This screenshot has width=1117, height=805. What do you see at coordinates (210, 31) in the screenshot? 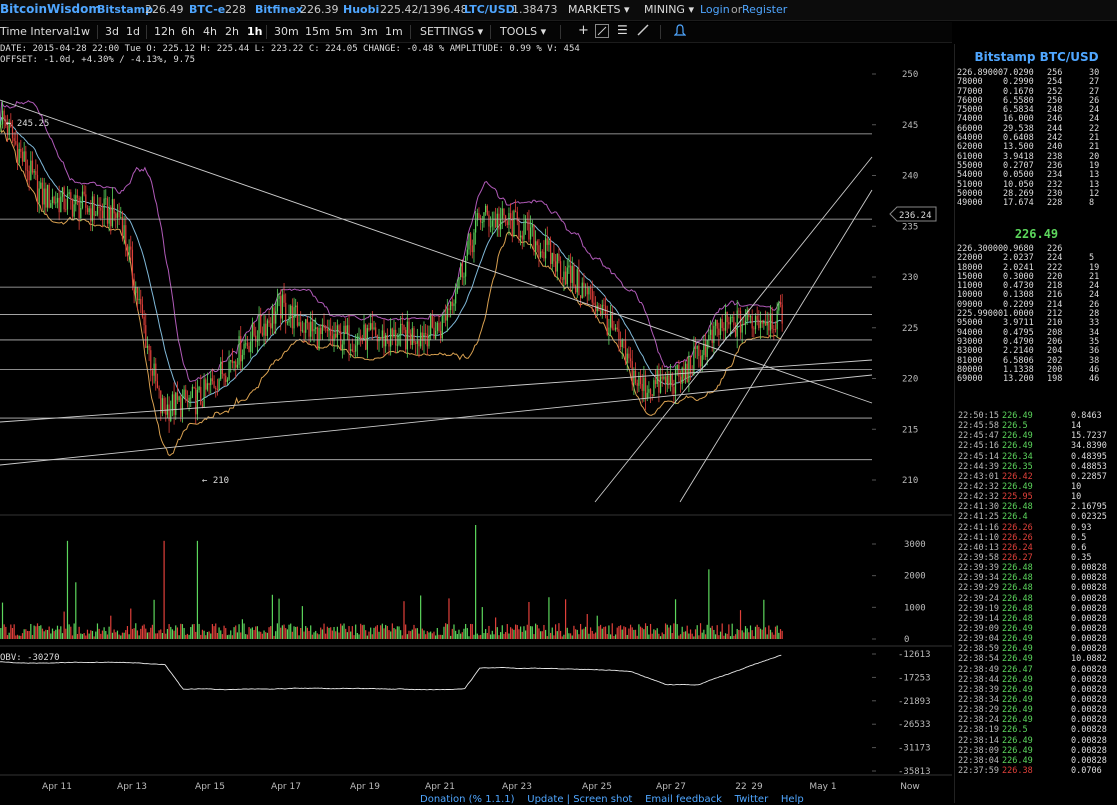
I see `interval-4h: 4h` at bounding box center [210, 31].